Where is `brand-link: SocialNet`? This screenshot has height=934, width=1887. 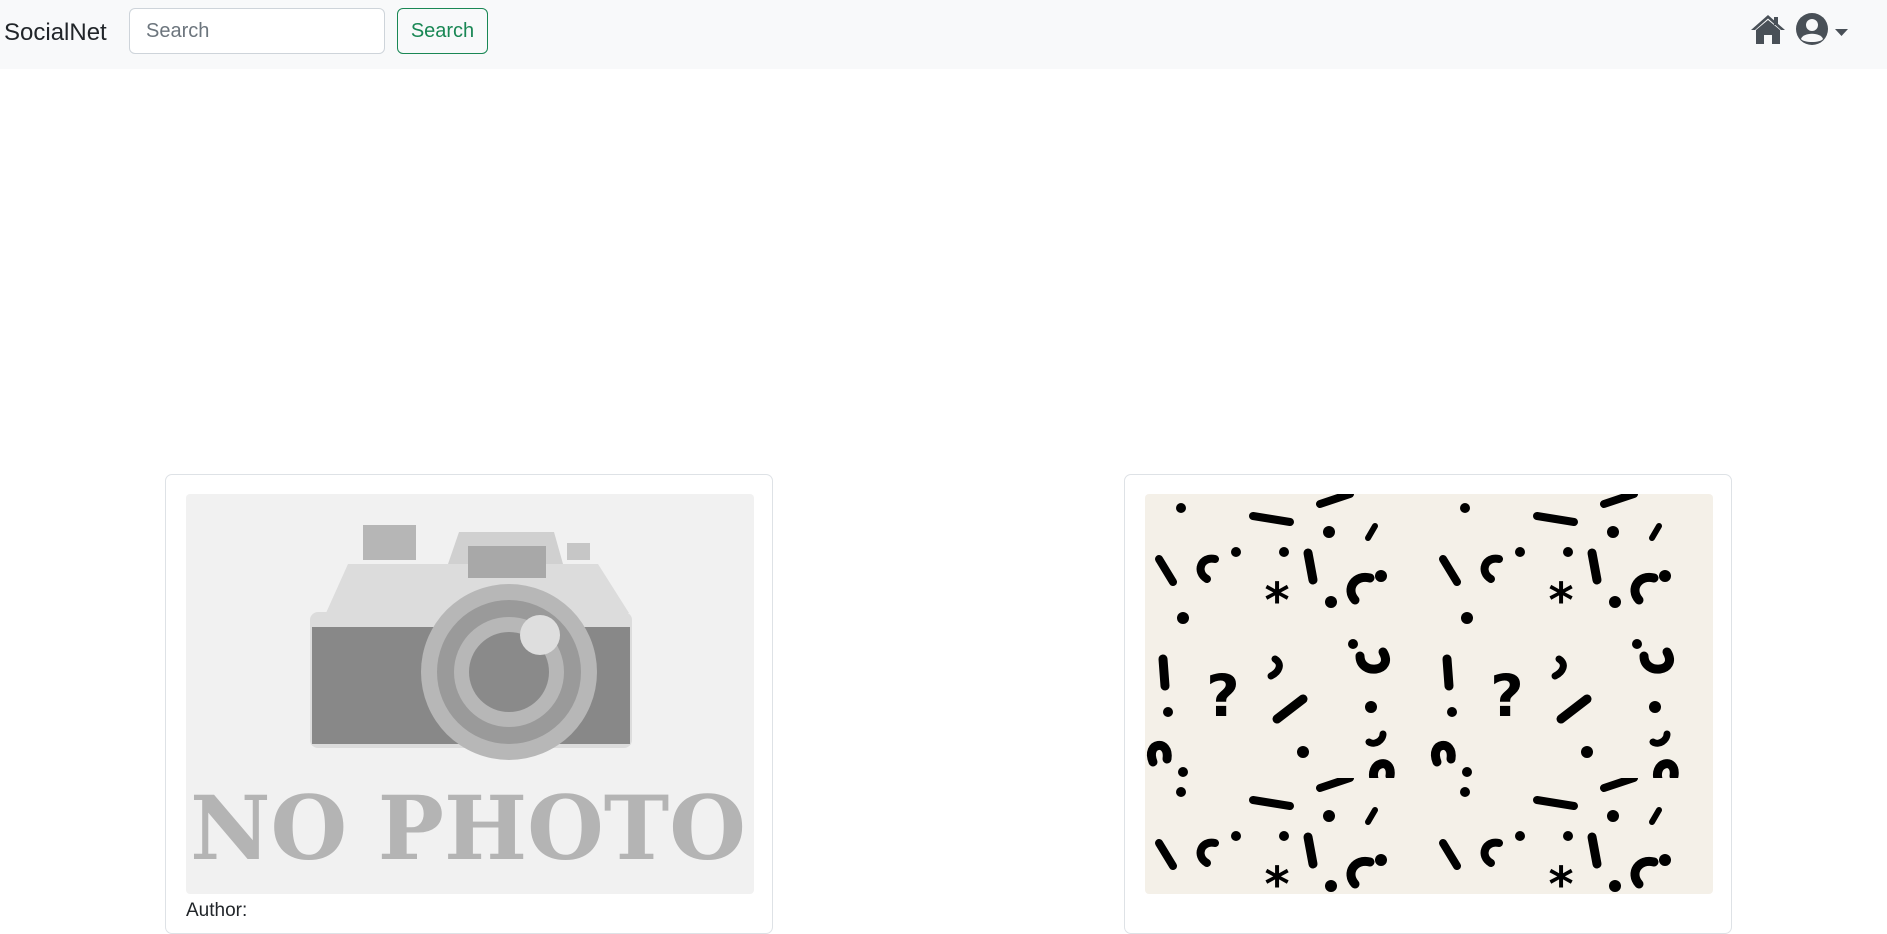
brand-link: SocialNet is located at coordinates (55, 33).